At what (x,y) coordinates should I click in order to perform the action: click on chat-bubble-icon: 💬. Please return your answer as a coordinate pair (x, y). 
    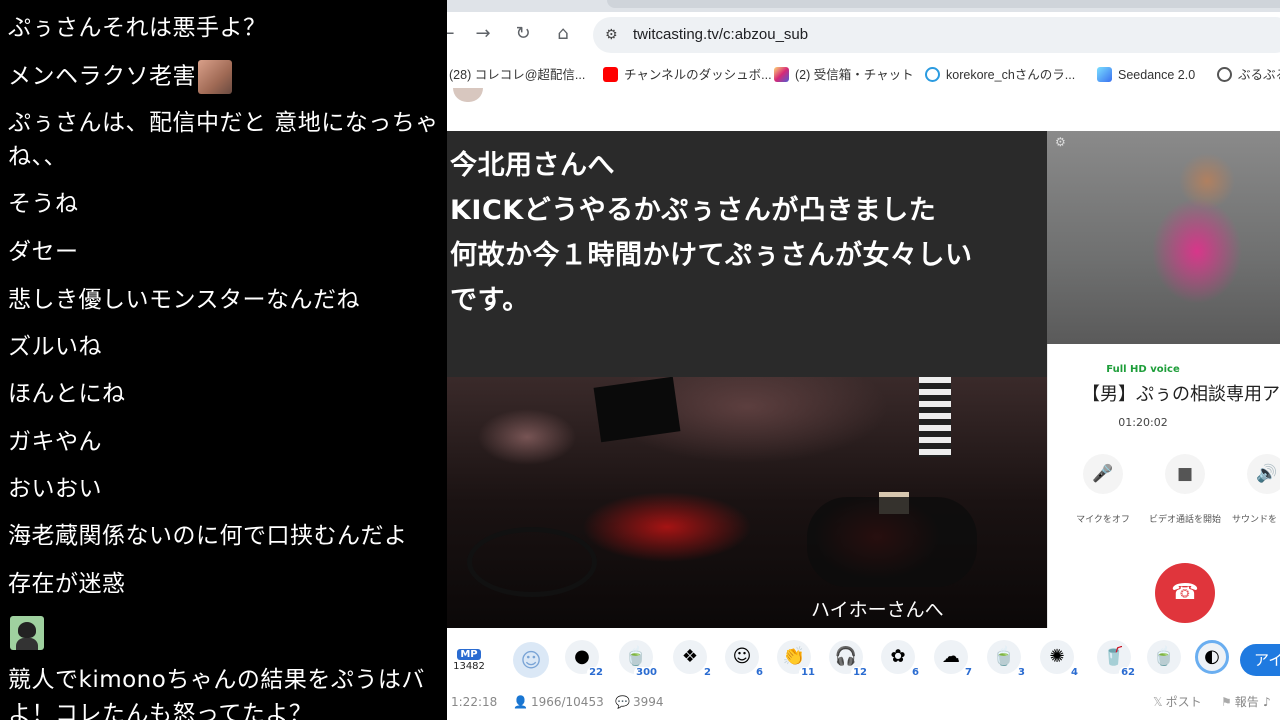
    Looking at the image, I should click on (622, 702).